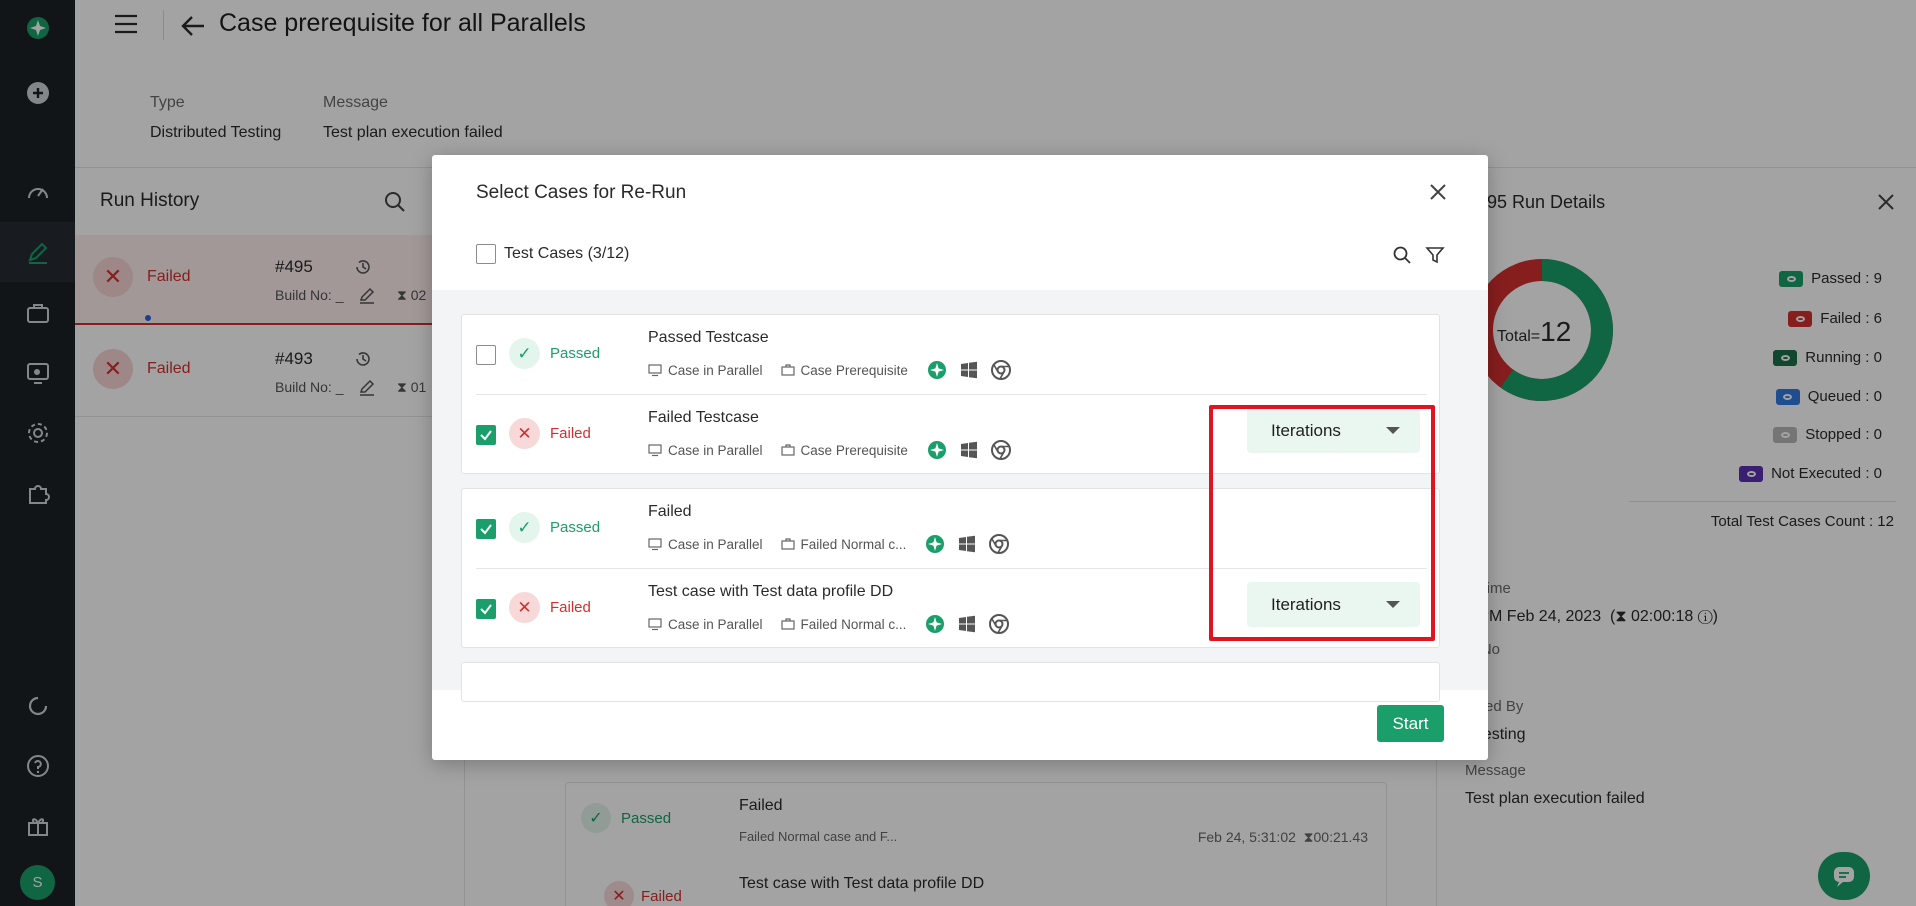 Image resolution: width=1916 pixels, height=906 pixels. I want to click on select-all-test-cases: Test Cases (3/12), so click(552, 254).